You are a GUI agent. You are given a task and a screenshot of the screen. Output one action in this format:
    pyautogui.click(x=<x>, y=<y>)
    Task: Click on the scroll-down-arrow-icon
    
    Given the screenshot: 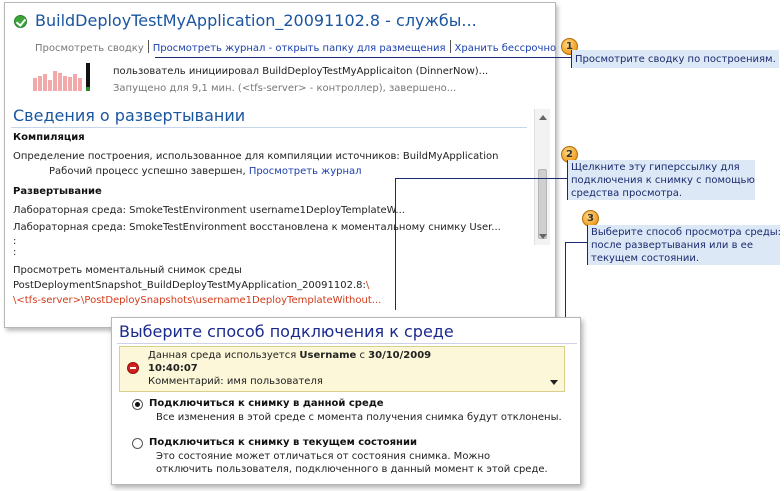 What is the action you would take?
    pyautogui.click(x=543, y=236)
    